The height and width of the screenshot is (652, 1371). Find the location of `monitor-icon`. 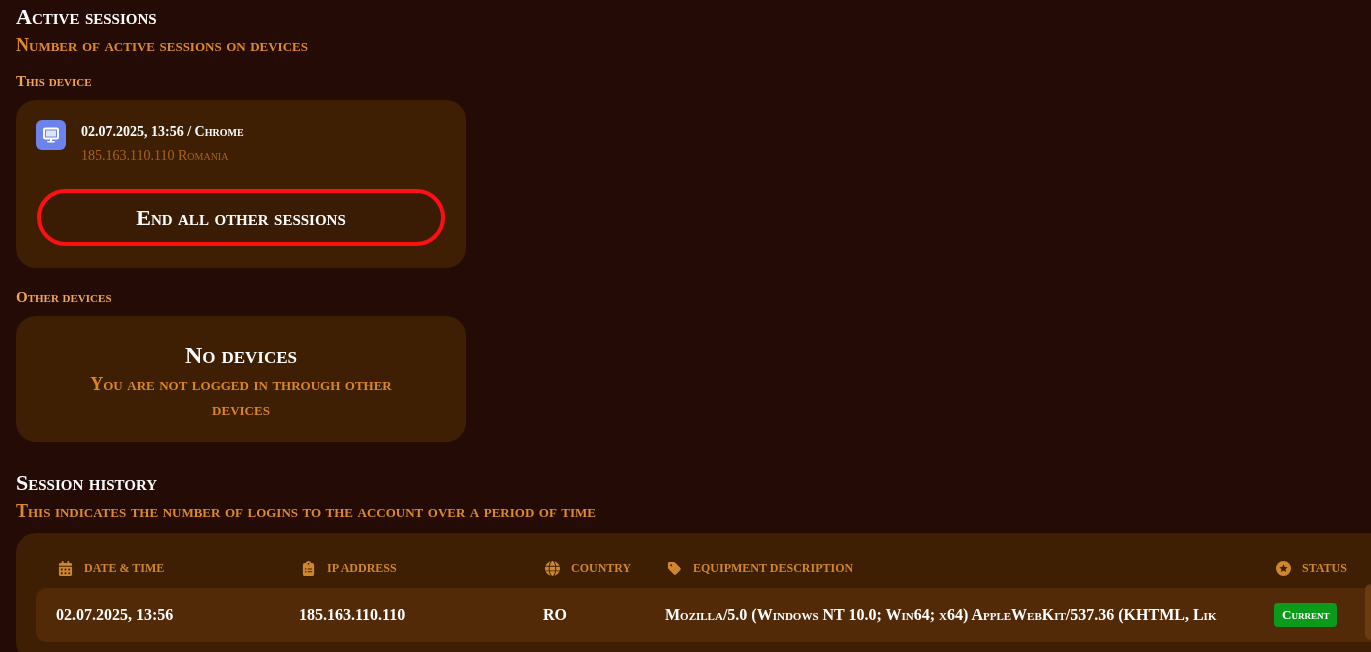

monitor-icon is located at coordinates (51, 135).